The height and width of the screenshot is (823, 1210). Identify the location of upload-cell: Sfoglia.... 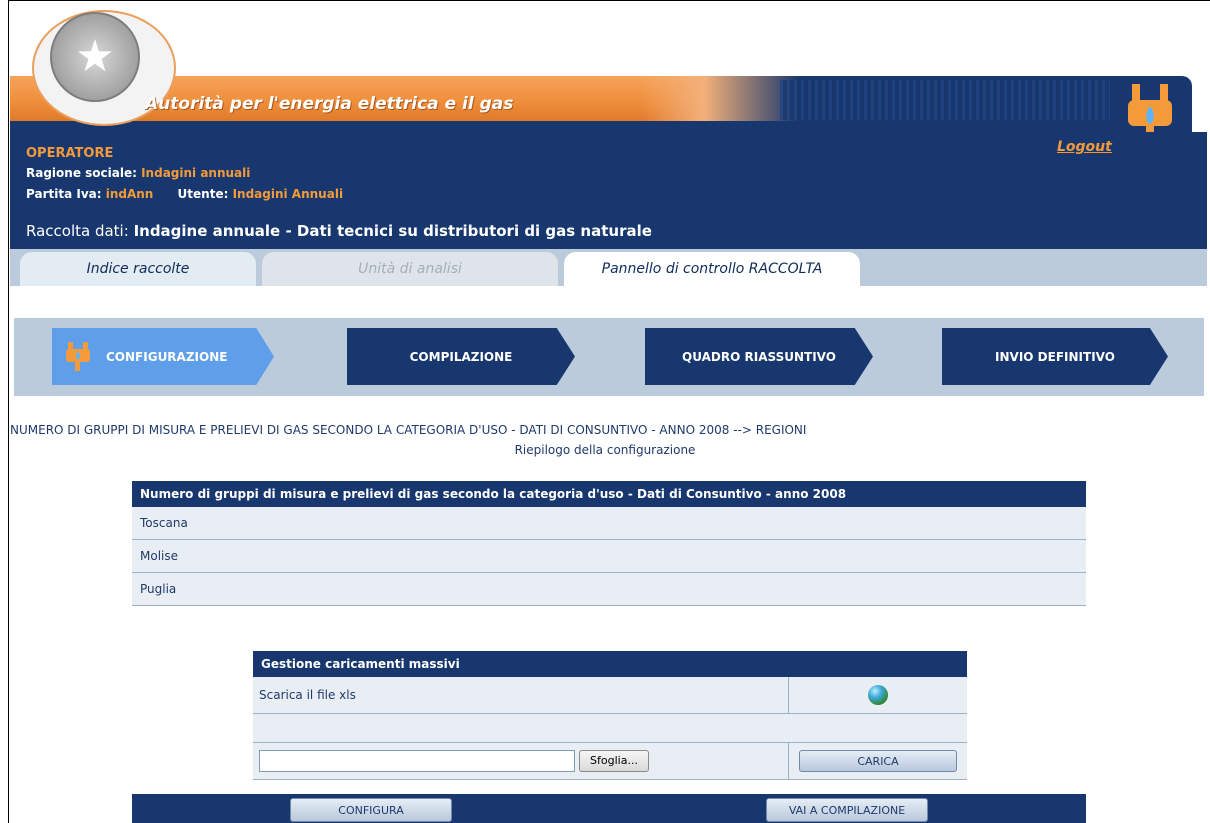
(521, 761).